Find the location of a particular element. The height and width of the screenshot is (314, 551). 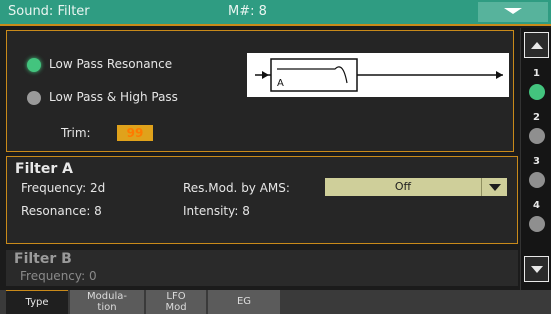

diagram-filter-letter: A is located at coordinates (280, 83).